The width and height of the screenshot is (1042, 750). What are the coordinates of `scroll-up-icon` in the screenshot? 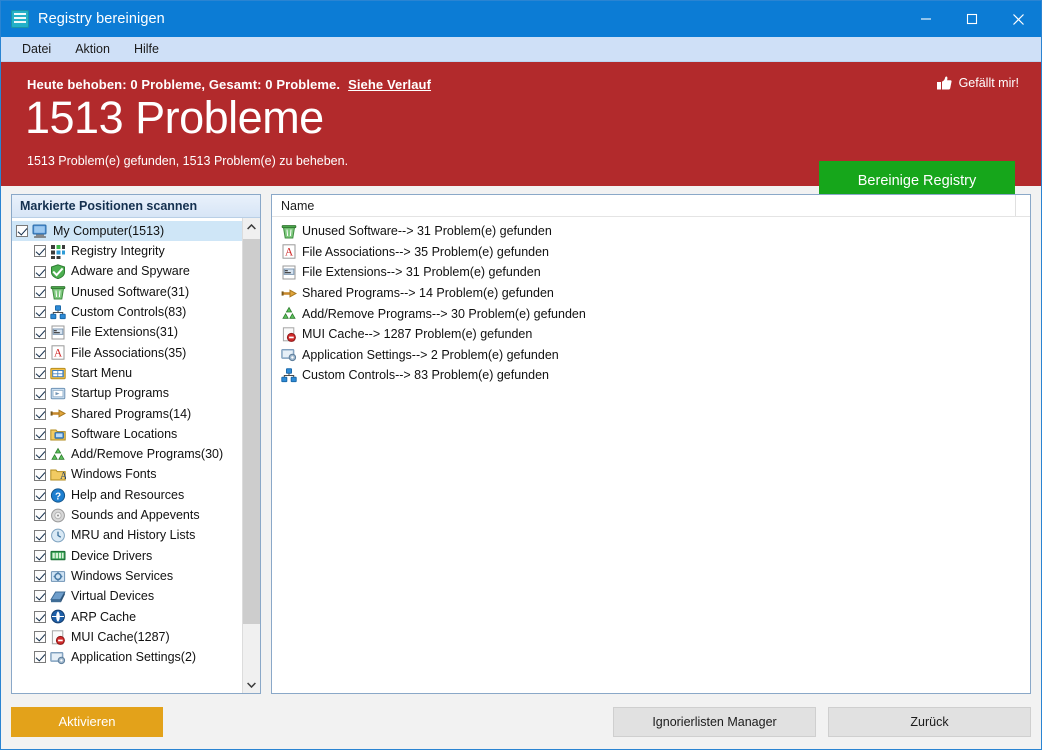 It's located at (251, 226).